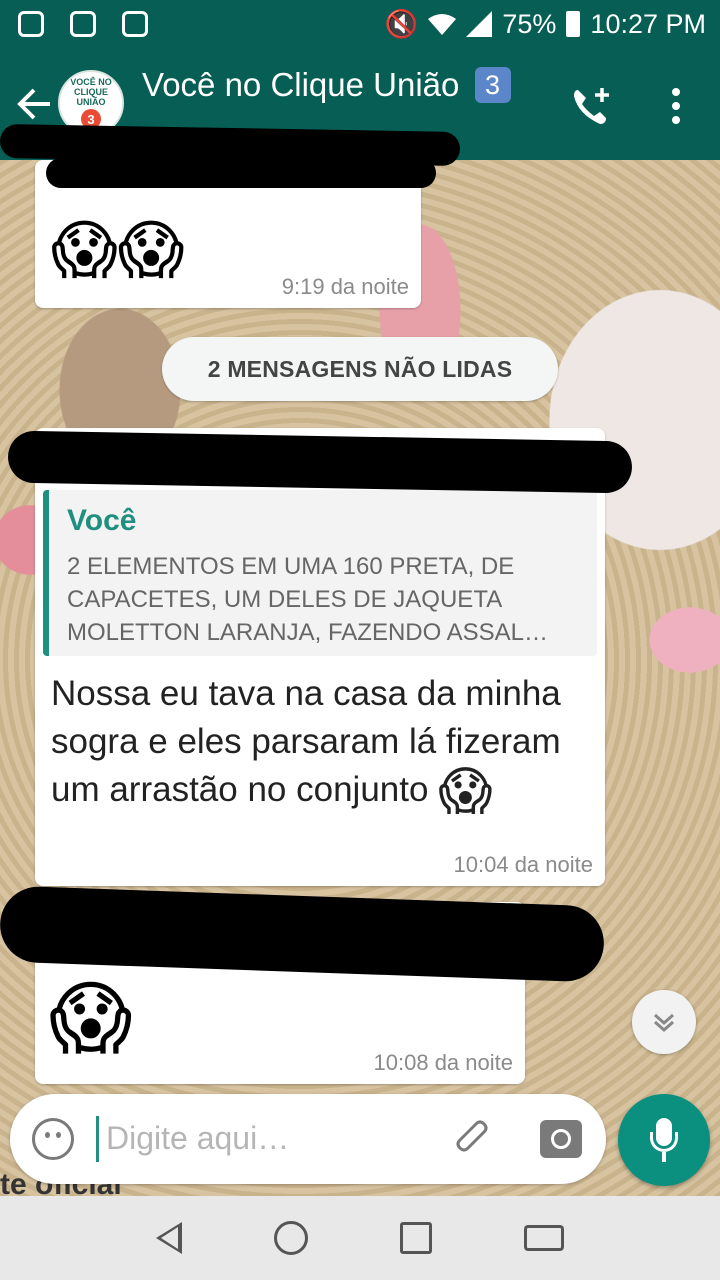 This screenshot has height=1280, width=720. I want to click on signal-icon, so click(479, 24).